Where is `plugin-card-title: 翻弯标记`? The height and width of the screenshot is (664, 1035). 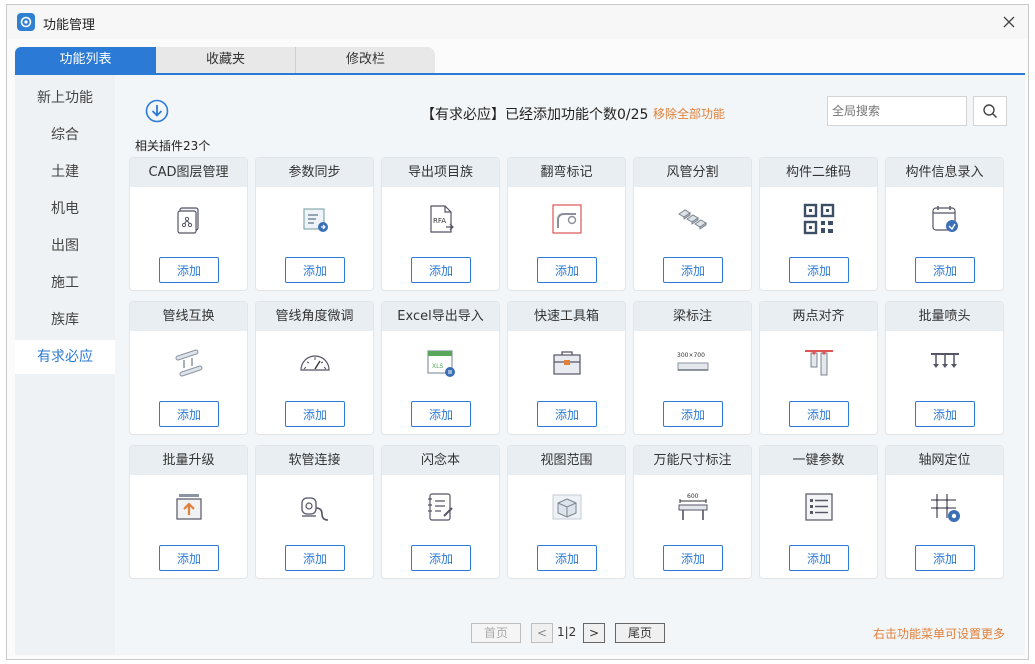 plugin-card-title: 翻弯标记 is located at coordinates (566, 172).